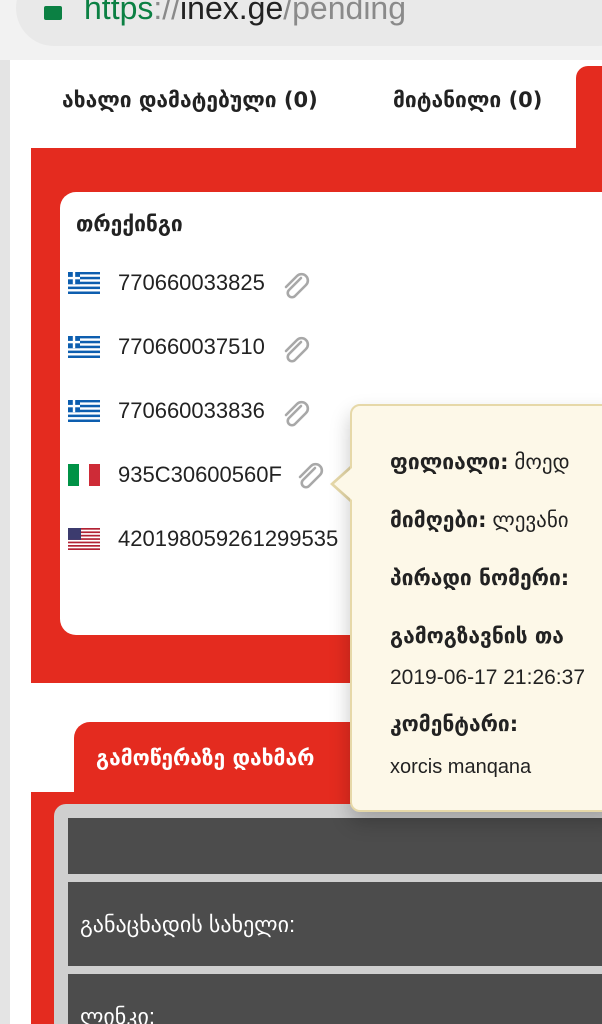  I want to click on form-header-row, so click(335, 846).